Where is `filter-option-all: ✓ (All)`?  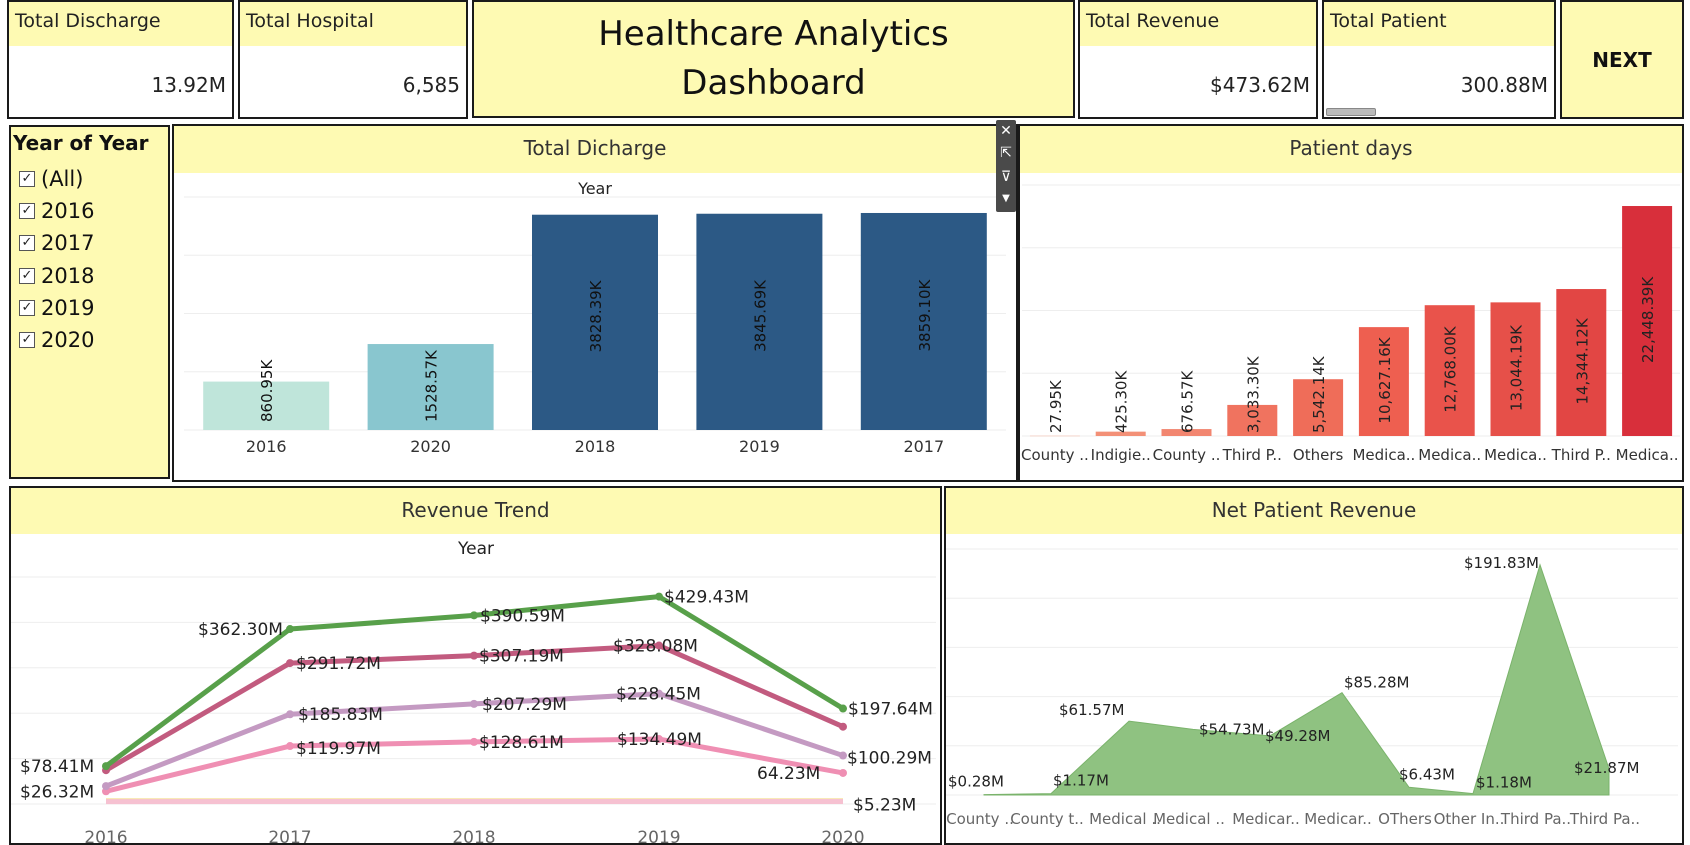
filter-option-all: ✓ (All) is located at coordinates (51, 179).